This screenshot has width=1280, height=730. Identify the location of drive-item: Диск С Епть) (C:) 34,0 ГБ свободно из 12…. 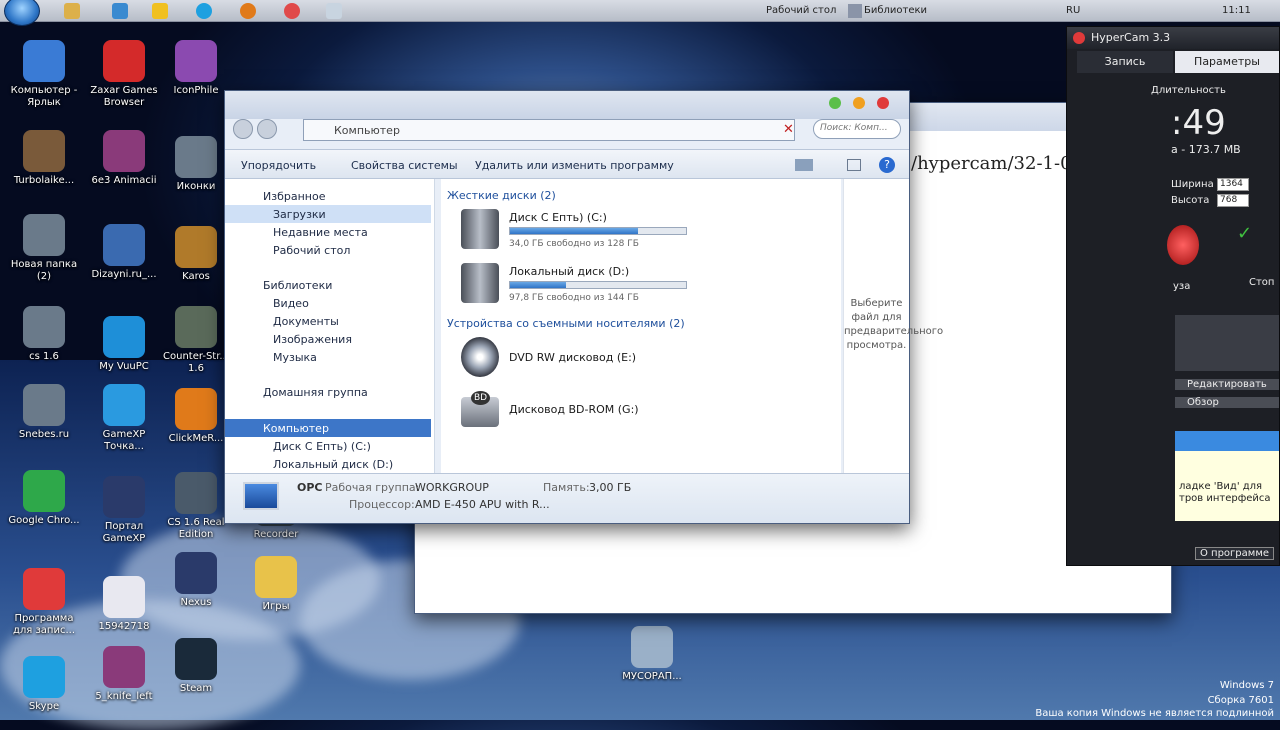
(581, 233).